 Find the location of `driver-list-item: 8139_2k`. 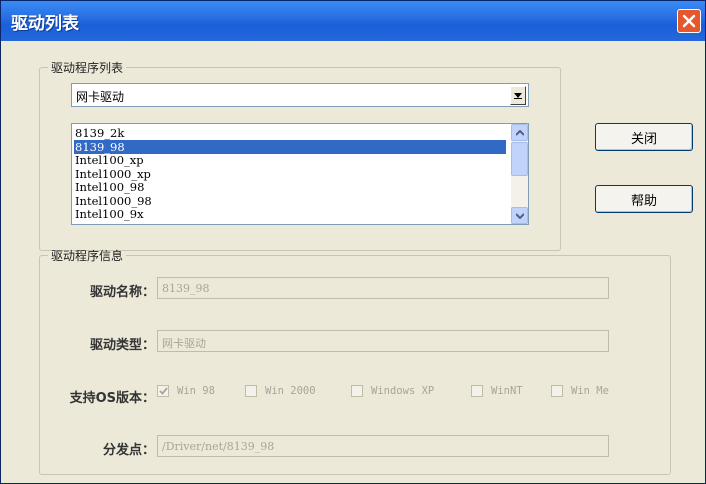

driver-list-item: 8139_2k is located at coordinates (290, 133).